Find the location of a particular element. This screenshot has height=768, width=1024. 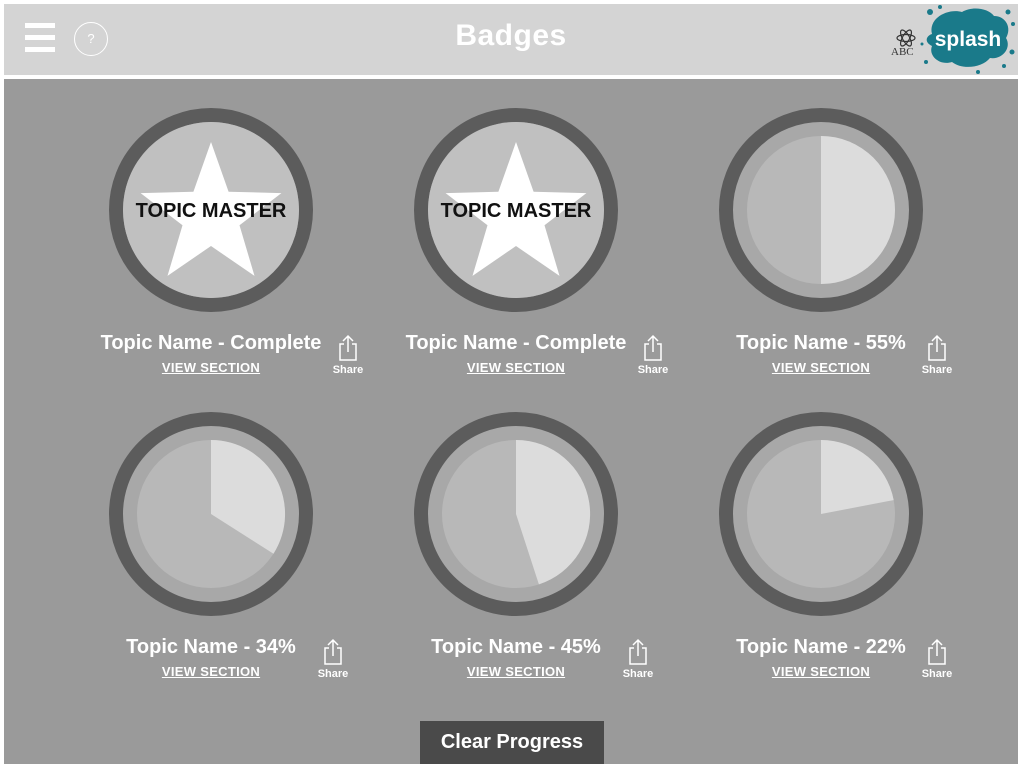

badge-card: Topic Name - 34% VIEW SECTION Share is located at coordinates (219, 562).